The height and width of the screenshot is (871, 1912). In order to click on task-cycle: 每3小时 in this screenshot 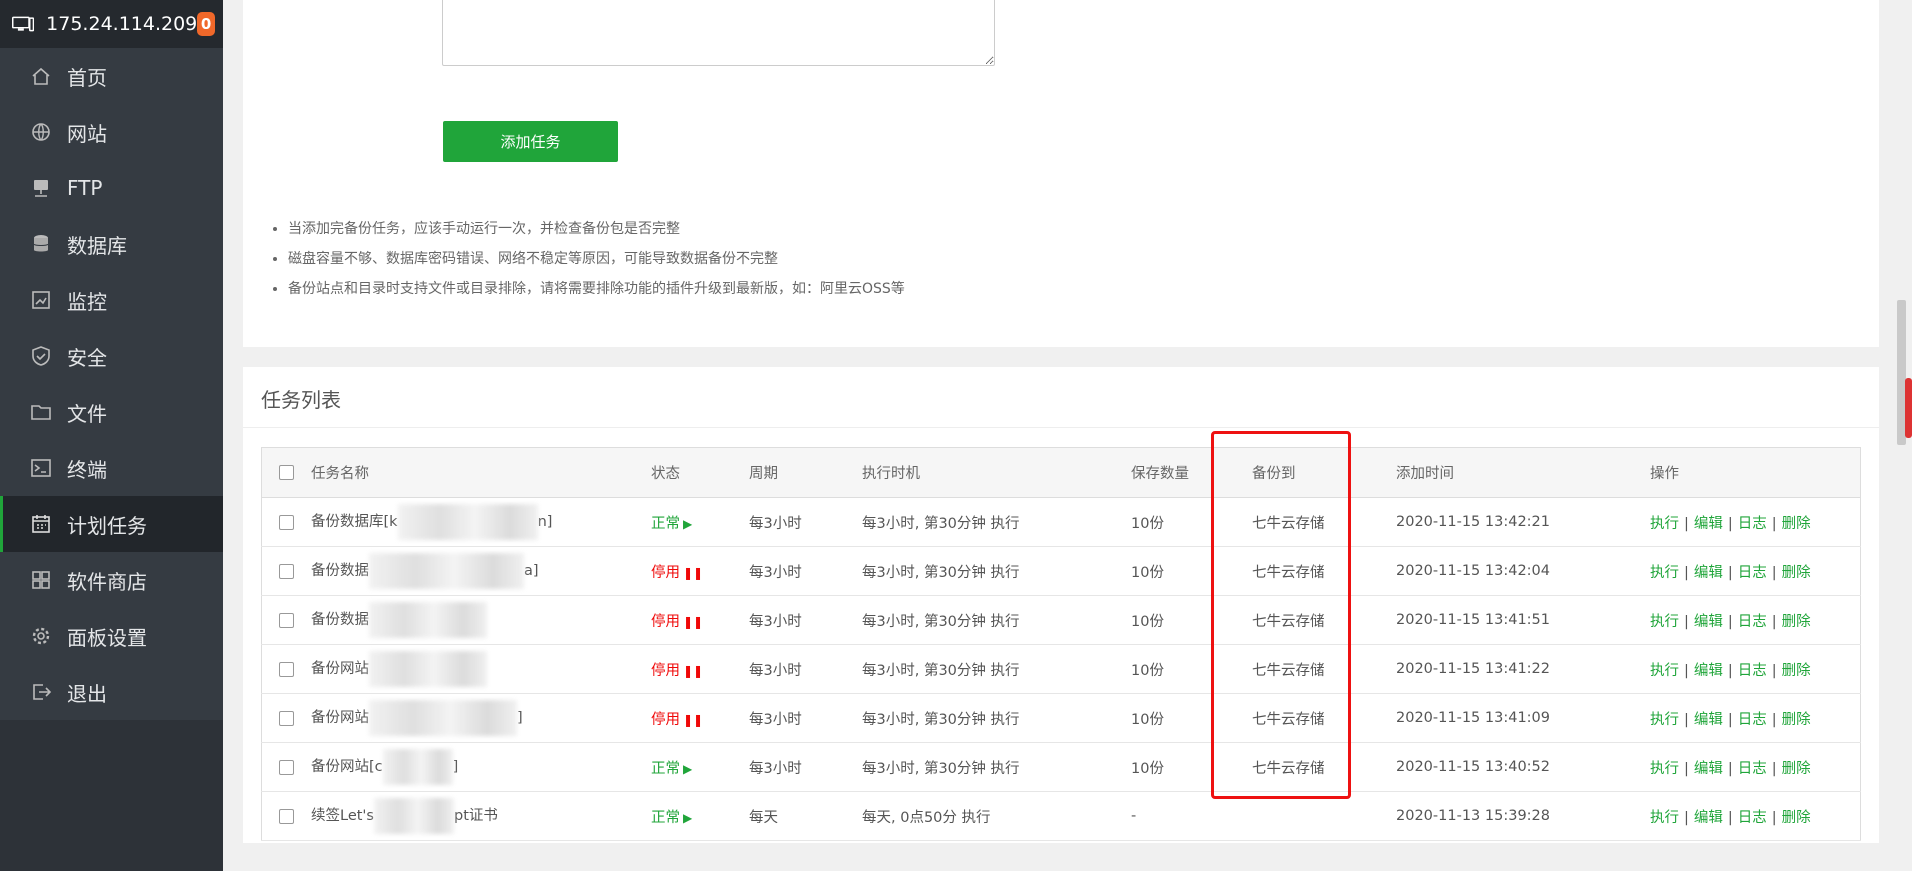, I will do `click(804, 767)`.